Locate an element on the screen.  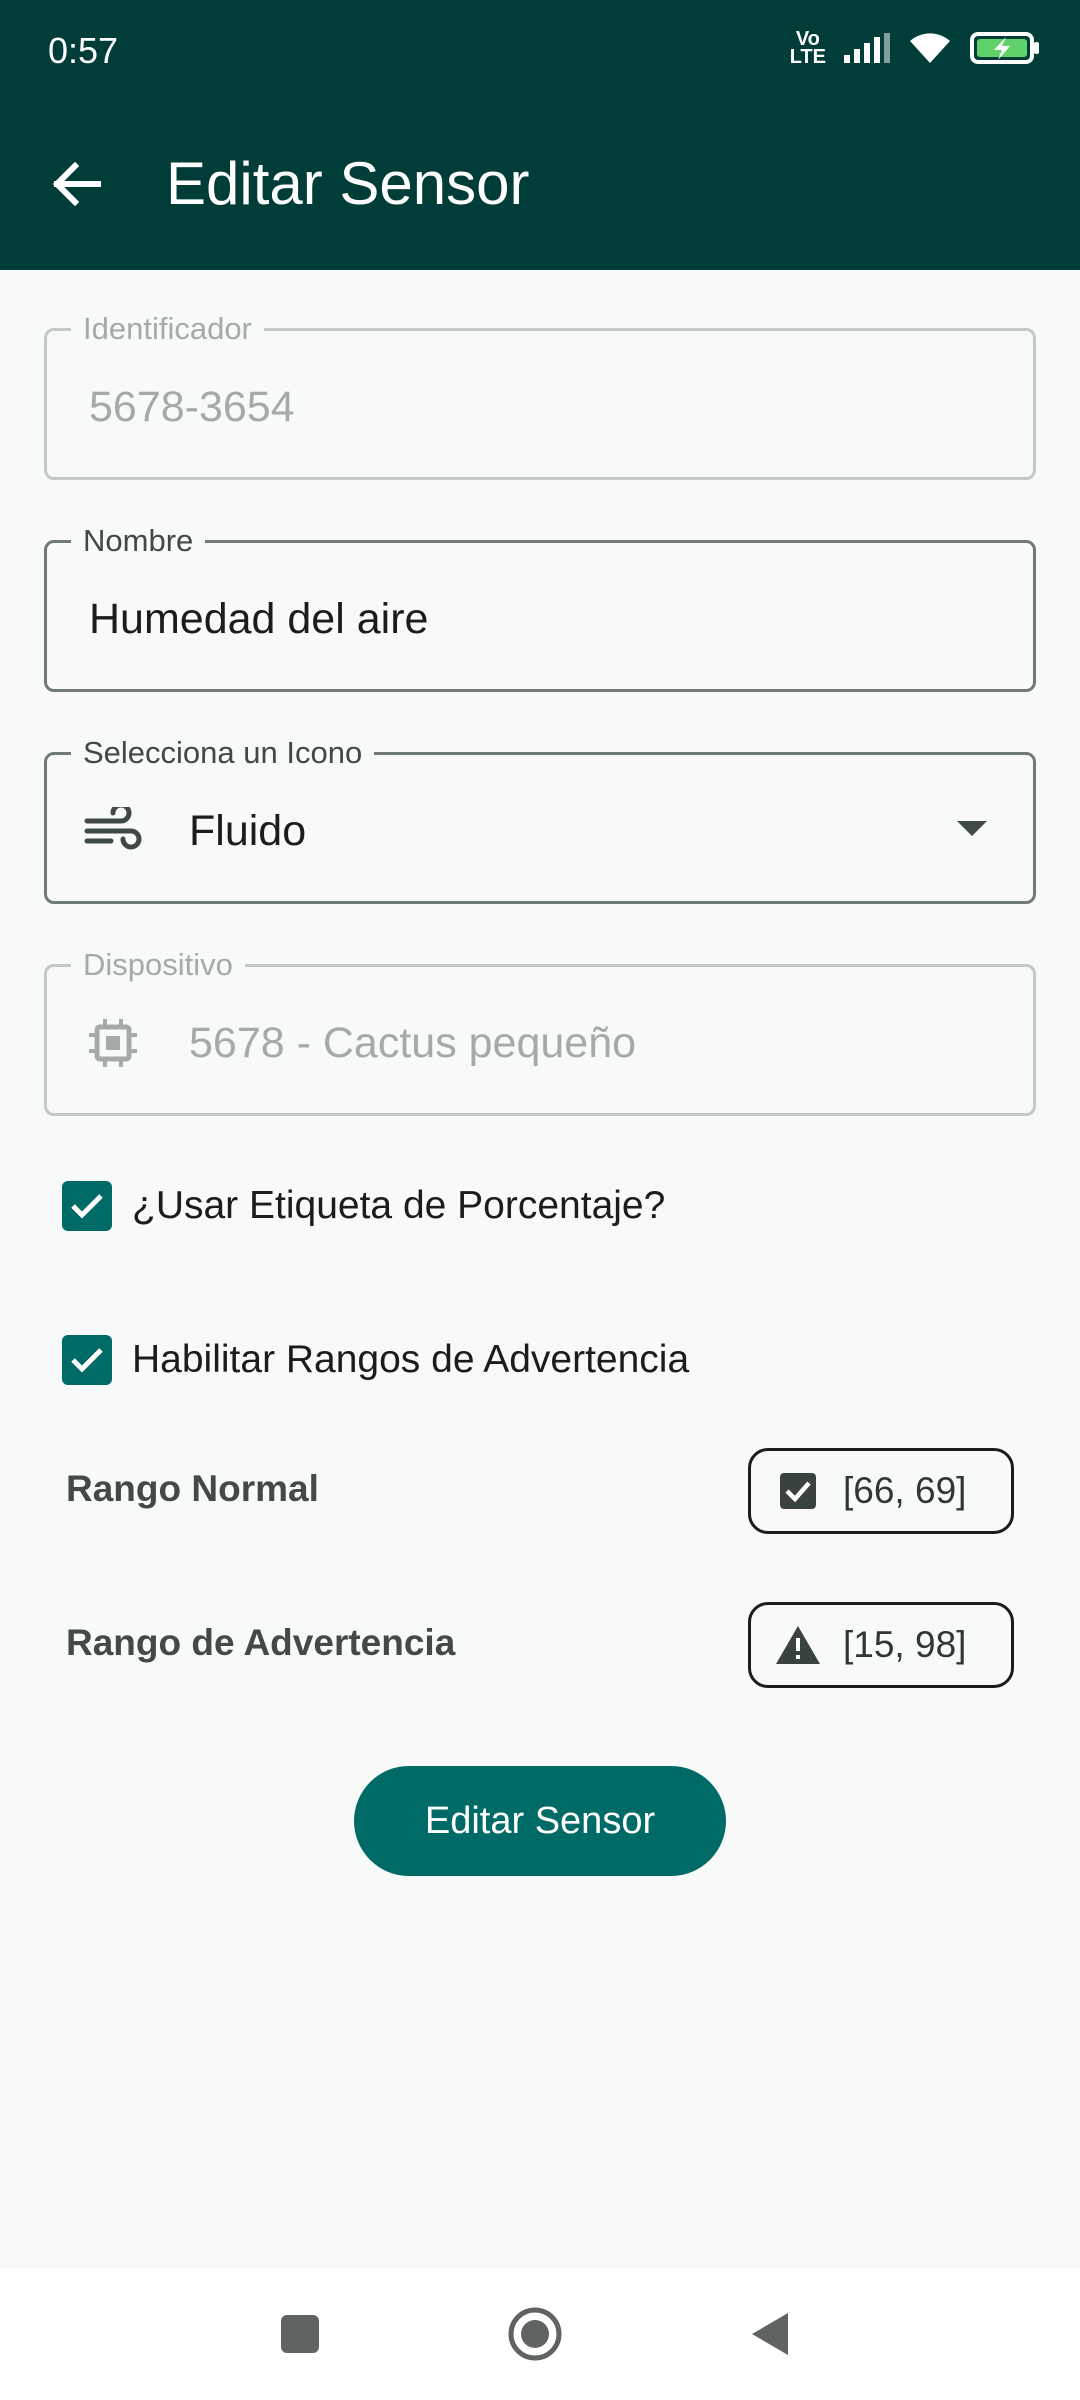
identifier-value: 5678-3654 is located at coordinates (192, 407).